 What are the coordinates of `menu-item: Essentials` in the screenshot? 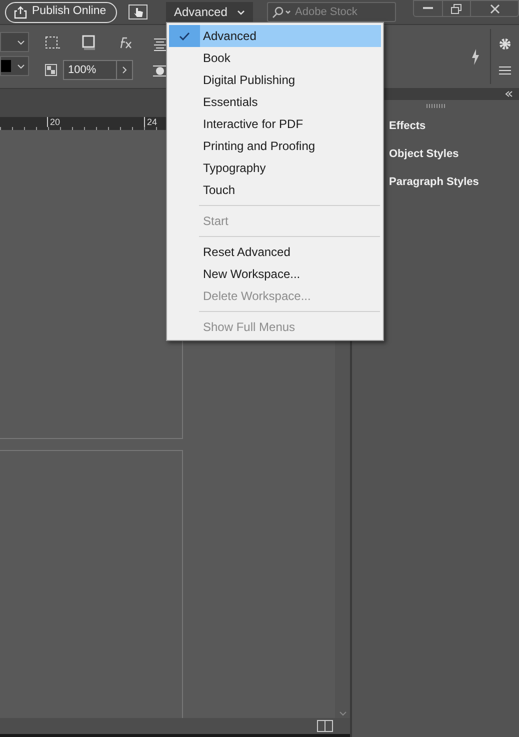 It's located at (275, 102).